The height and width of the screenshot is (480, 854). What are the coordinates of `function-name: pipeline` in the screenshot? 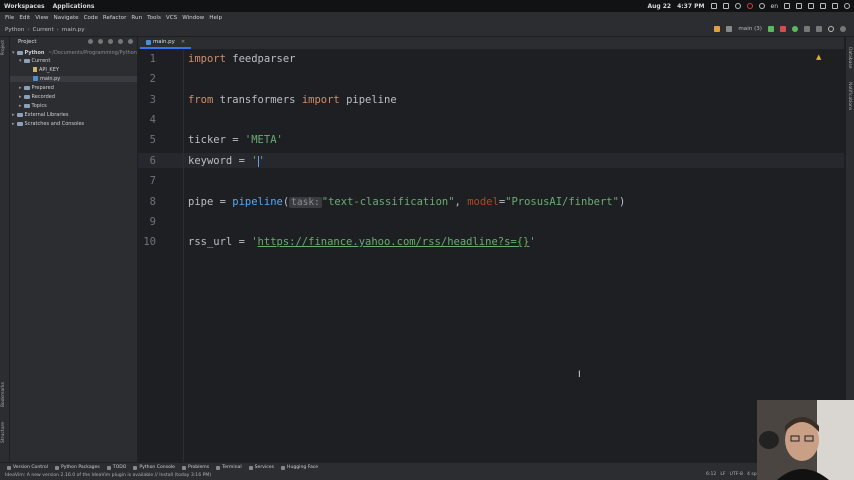 It's located at (257, 202).